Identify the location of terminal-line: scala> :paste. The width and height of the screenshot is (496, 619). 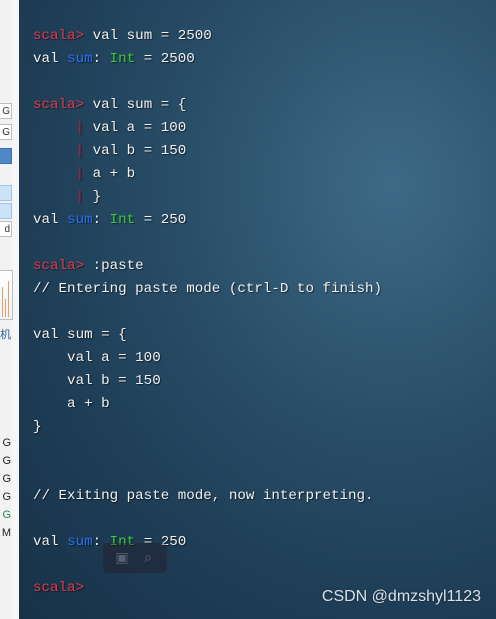
(207, 266).